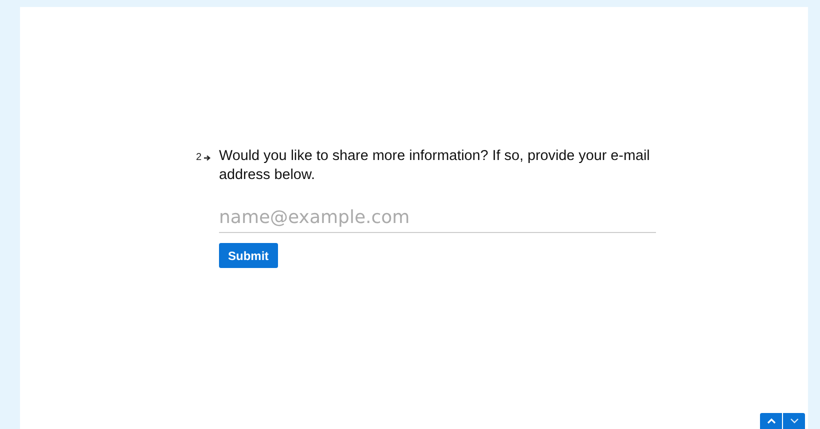 This screenshot has width=820, height=429. I want to click on caret-down-icon, so click(794, 421).